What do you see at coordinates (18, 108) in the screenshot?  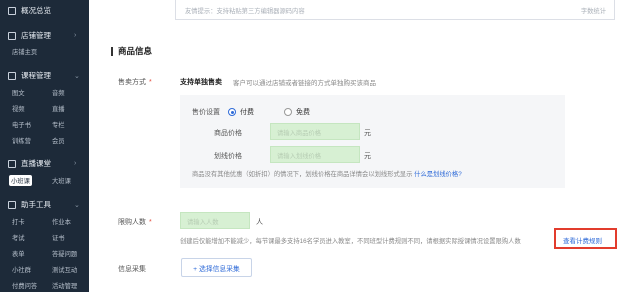 I see `sidebar-sub: 视频` at bounding box center [18, 108].